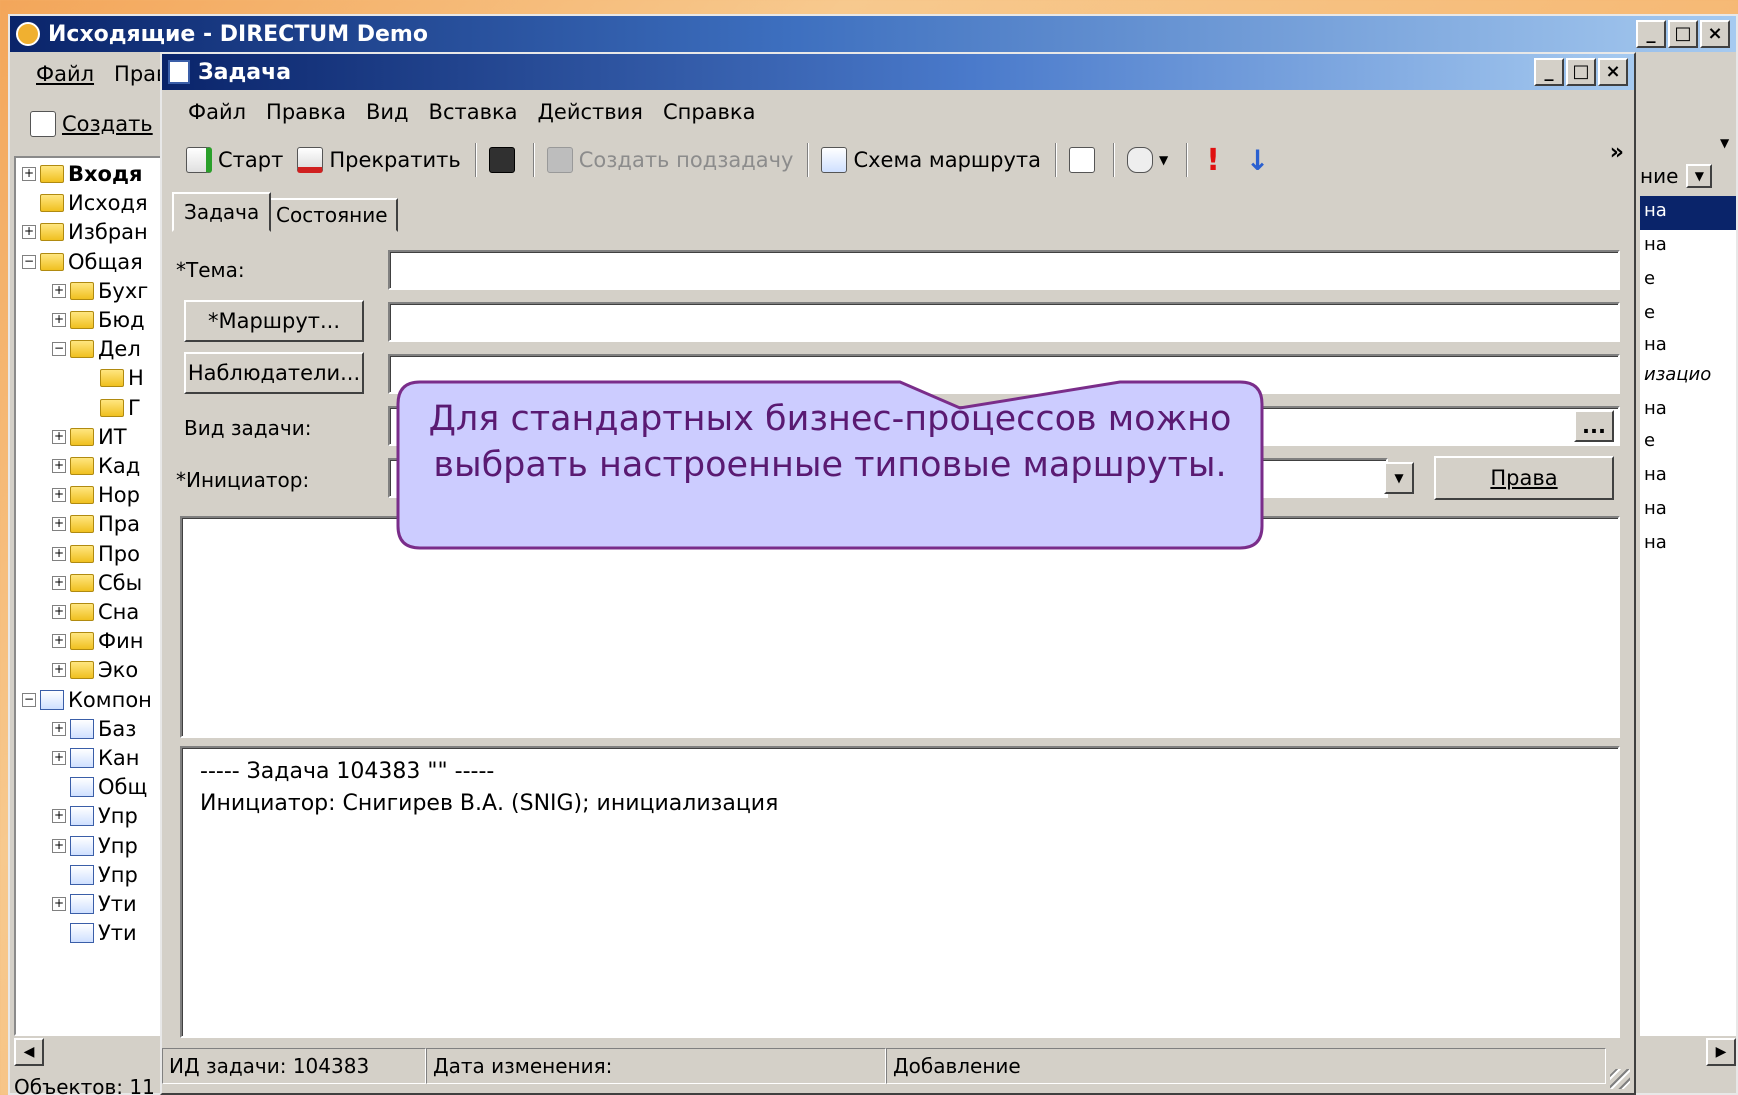 This screenshot has height=1095, width=1738. I want to click on task-menu-view: Вид, so click(387, 112).